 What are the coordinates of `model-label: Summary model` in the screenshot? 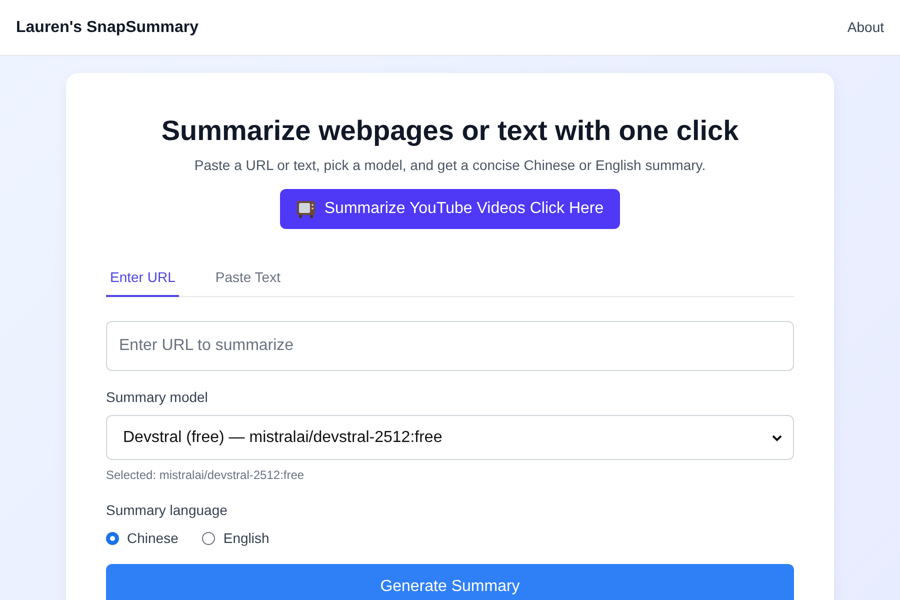 It's located at (157, 397).